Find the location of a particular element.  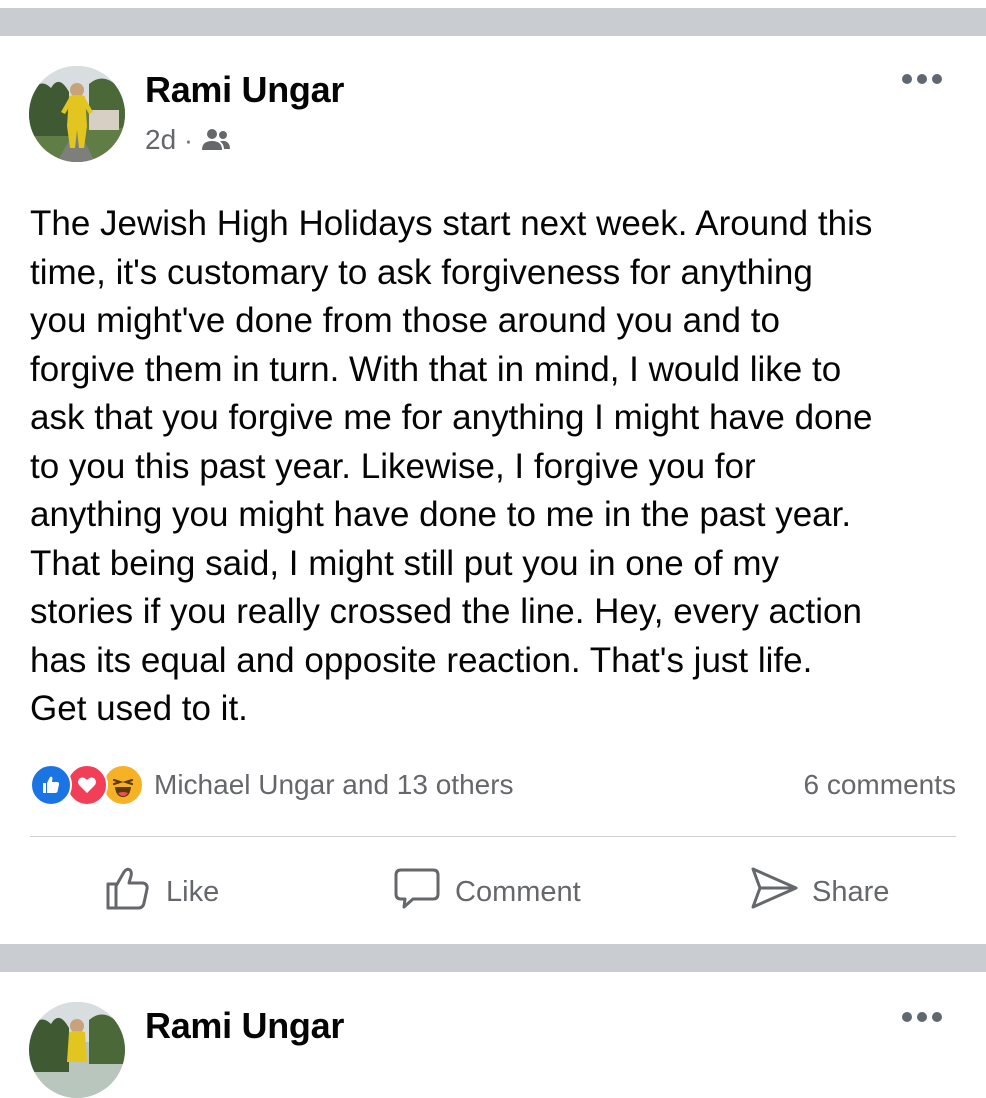

friends-icon is located at coordinates (216, 140).